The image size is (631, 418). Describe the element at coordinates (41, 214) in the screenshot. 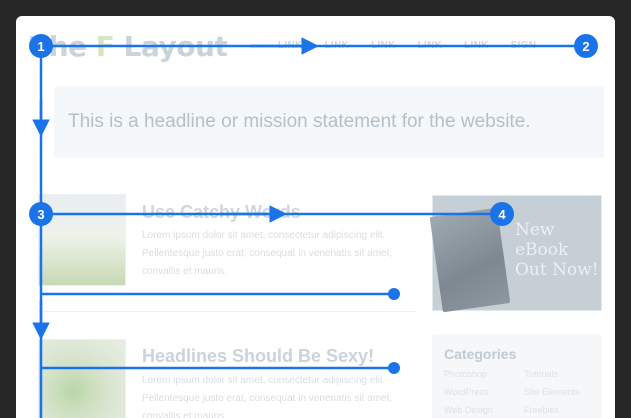

I see `step-badge: 3` at that location.